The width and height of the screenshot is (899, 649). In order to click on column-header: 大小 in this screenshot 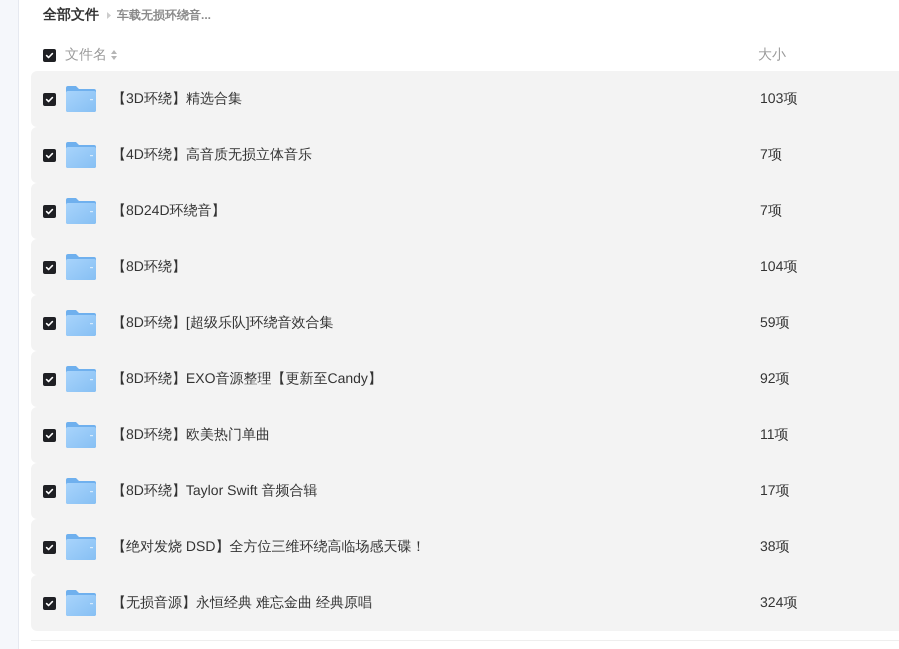, I will do `click(772, 55)`.